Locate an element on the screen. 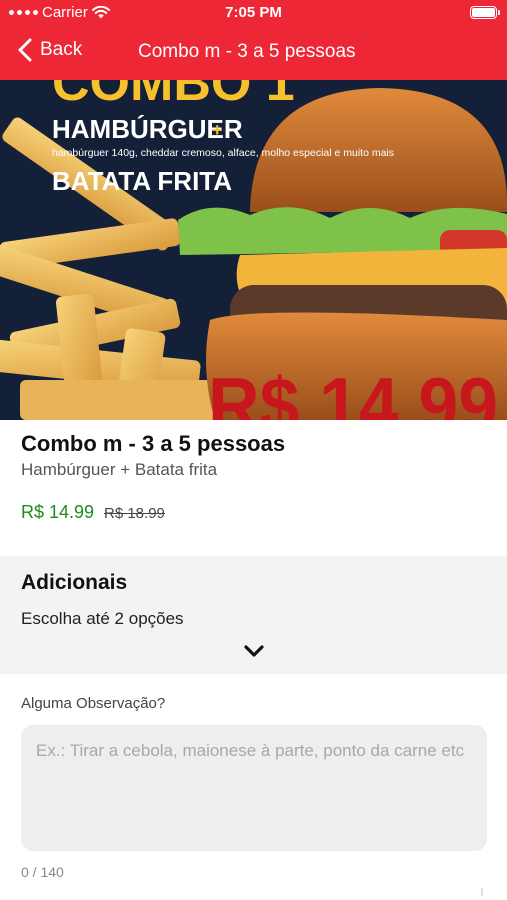  status-bar: Carrier 7:05 PM is located at coordinates (253, 13).